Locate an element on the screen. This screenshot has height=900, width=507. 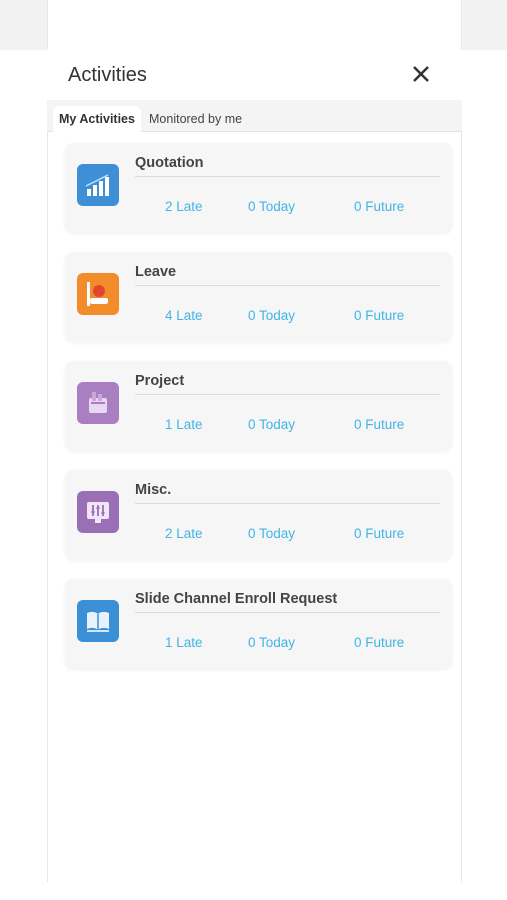
activity-card-misc: Misc. 2 Late 0 Today 0 Future is located at coordinates (258, 515).